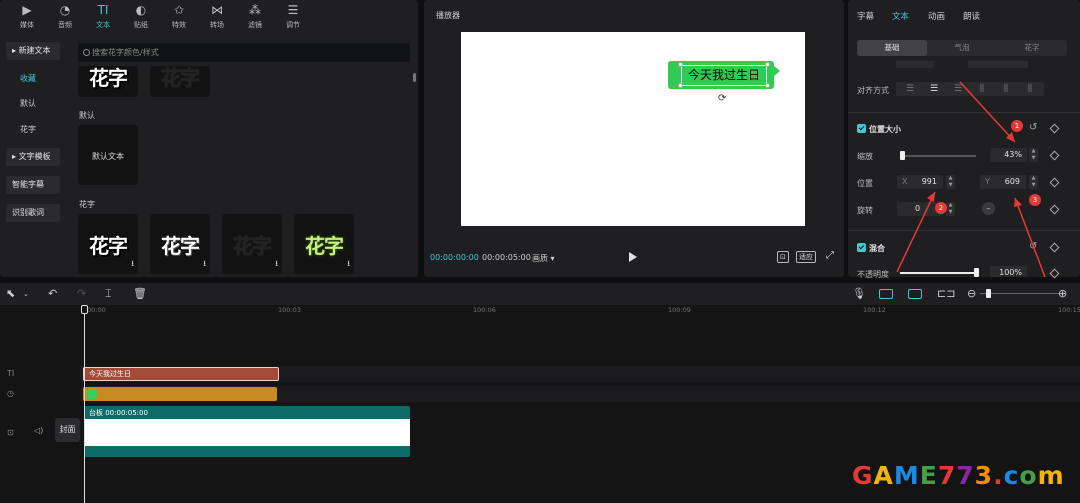 The height and width of the screenshot is (503, 1080). I want to click on quality-select: 画质 ▾, so click(543, 258).